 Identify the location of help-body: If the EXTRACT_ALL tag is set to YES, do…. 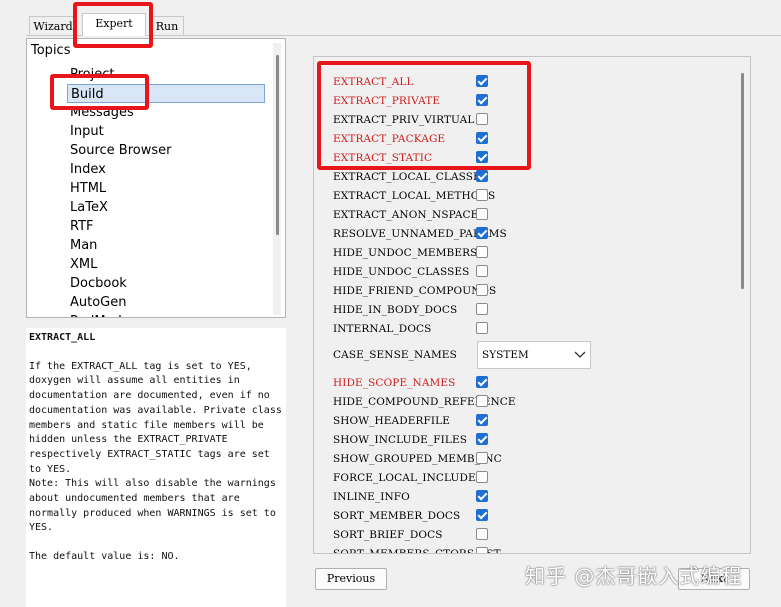
(155, 447).